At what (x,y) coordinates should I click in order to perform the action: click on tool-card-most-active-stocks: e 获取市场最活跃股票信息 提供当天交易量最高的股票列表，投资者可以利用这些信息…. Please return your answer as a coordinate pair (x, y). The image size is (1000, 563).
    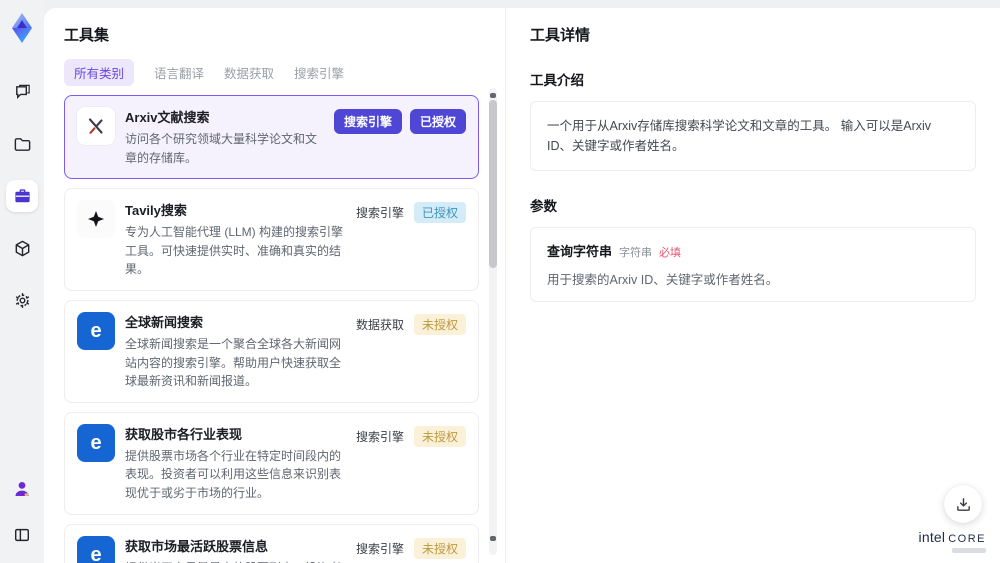
    Looking at the image, I should click on (271, 543).